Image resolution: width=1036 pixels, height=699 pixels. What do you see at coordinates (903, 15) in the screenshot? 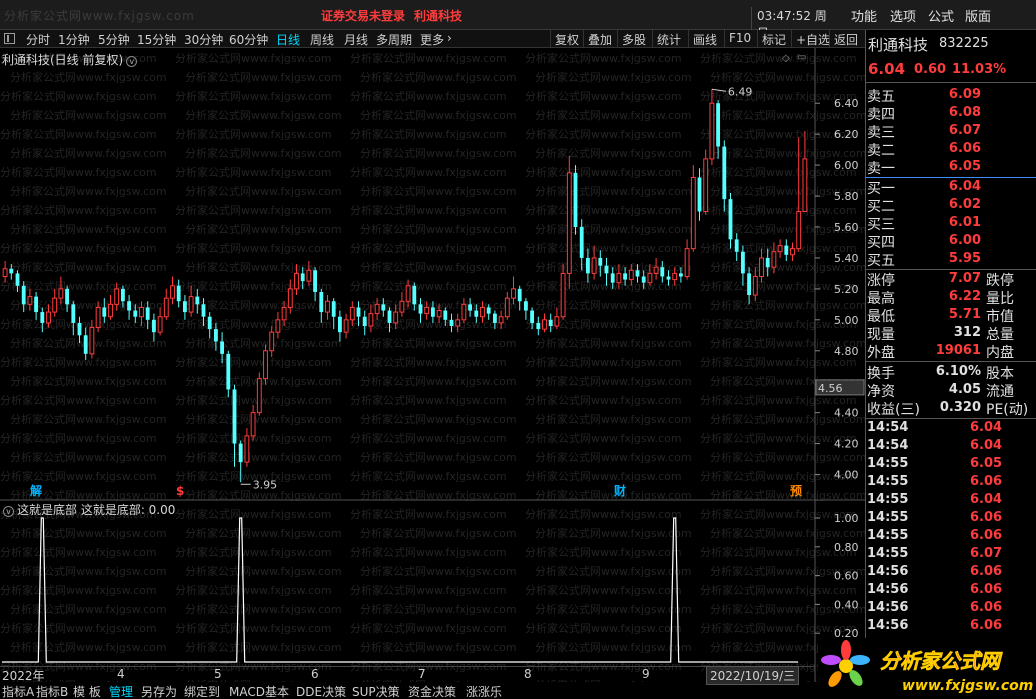
I see `menu-options: 选项` at bounding box center [903, 15].